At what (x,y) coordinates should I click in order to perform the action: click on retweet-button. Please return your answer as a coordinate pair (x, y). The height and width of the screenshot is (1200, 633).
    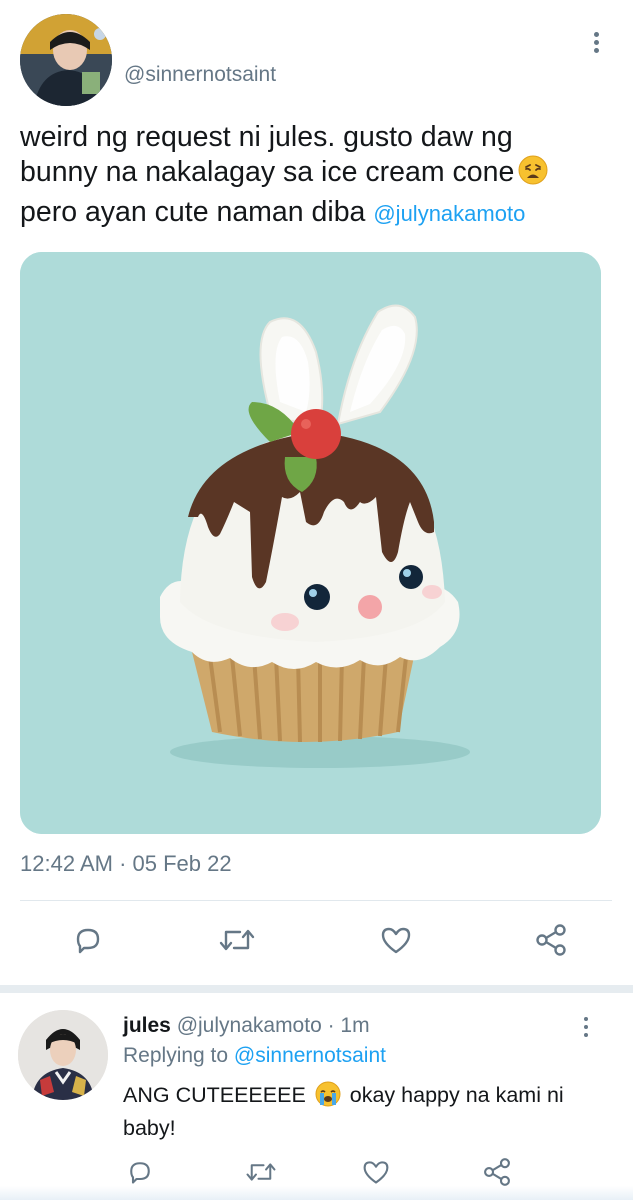
    Looking at the image, I should click on (237, 940).